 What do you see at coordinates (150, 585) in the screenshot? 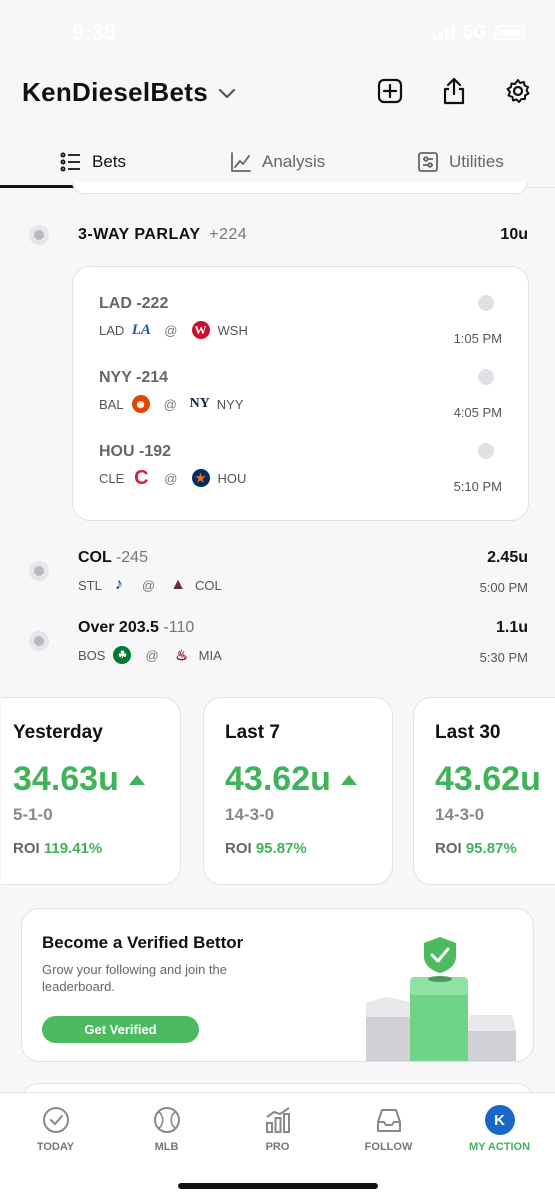
I see `bet-matchup: STL ♪ @ ▲ COL` at bounding box center [150, 585].